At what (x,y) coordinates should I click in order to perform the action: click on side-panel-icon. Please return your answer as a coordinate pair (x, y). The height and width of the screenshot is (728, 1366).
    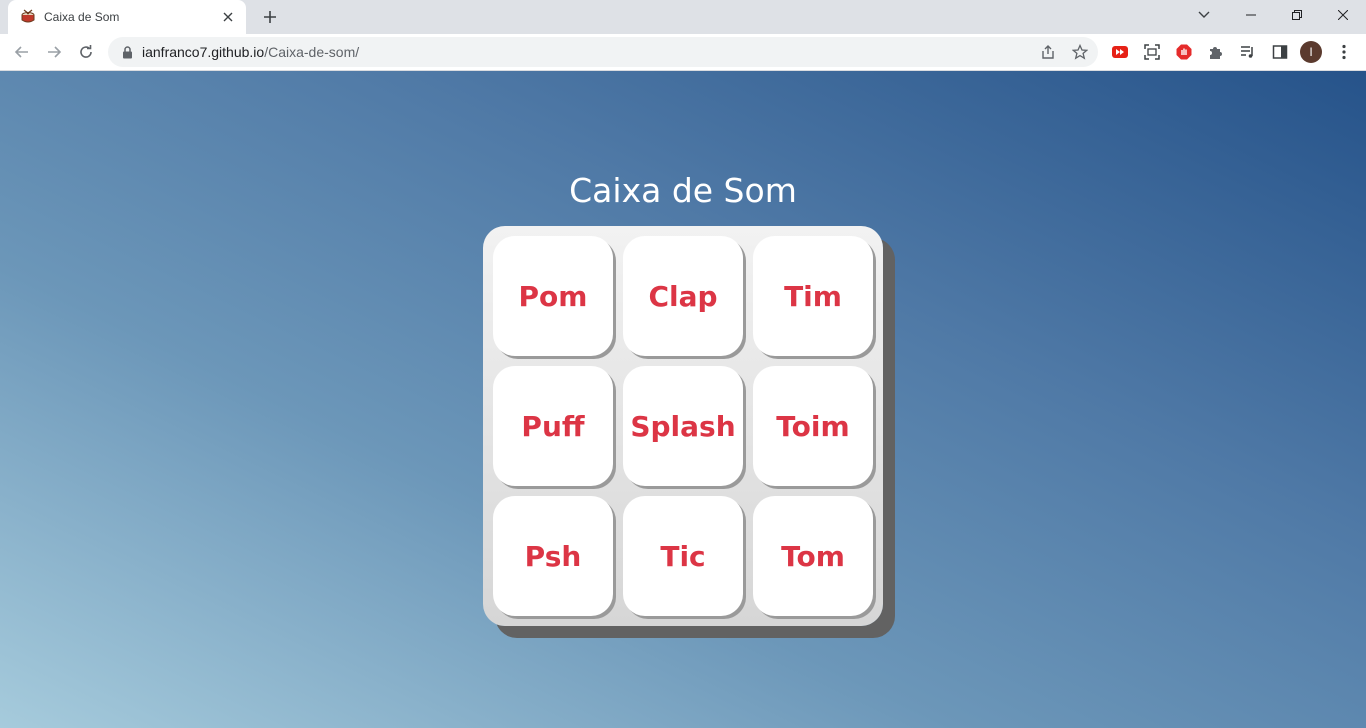
    Looking at the image, I should click on (1280, 52).